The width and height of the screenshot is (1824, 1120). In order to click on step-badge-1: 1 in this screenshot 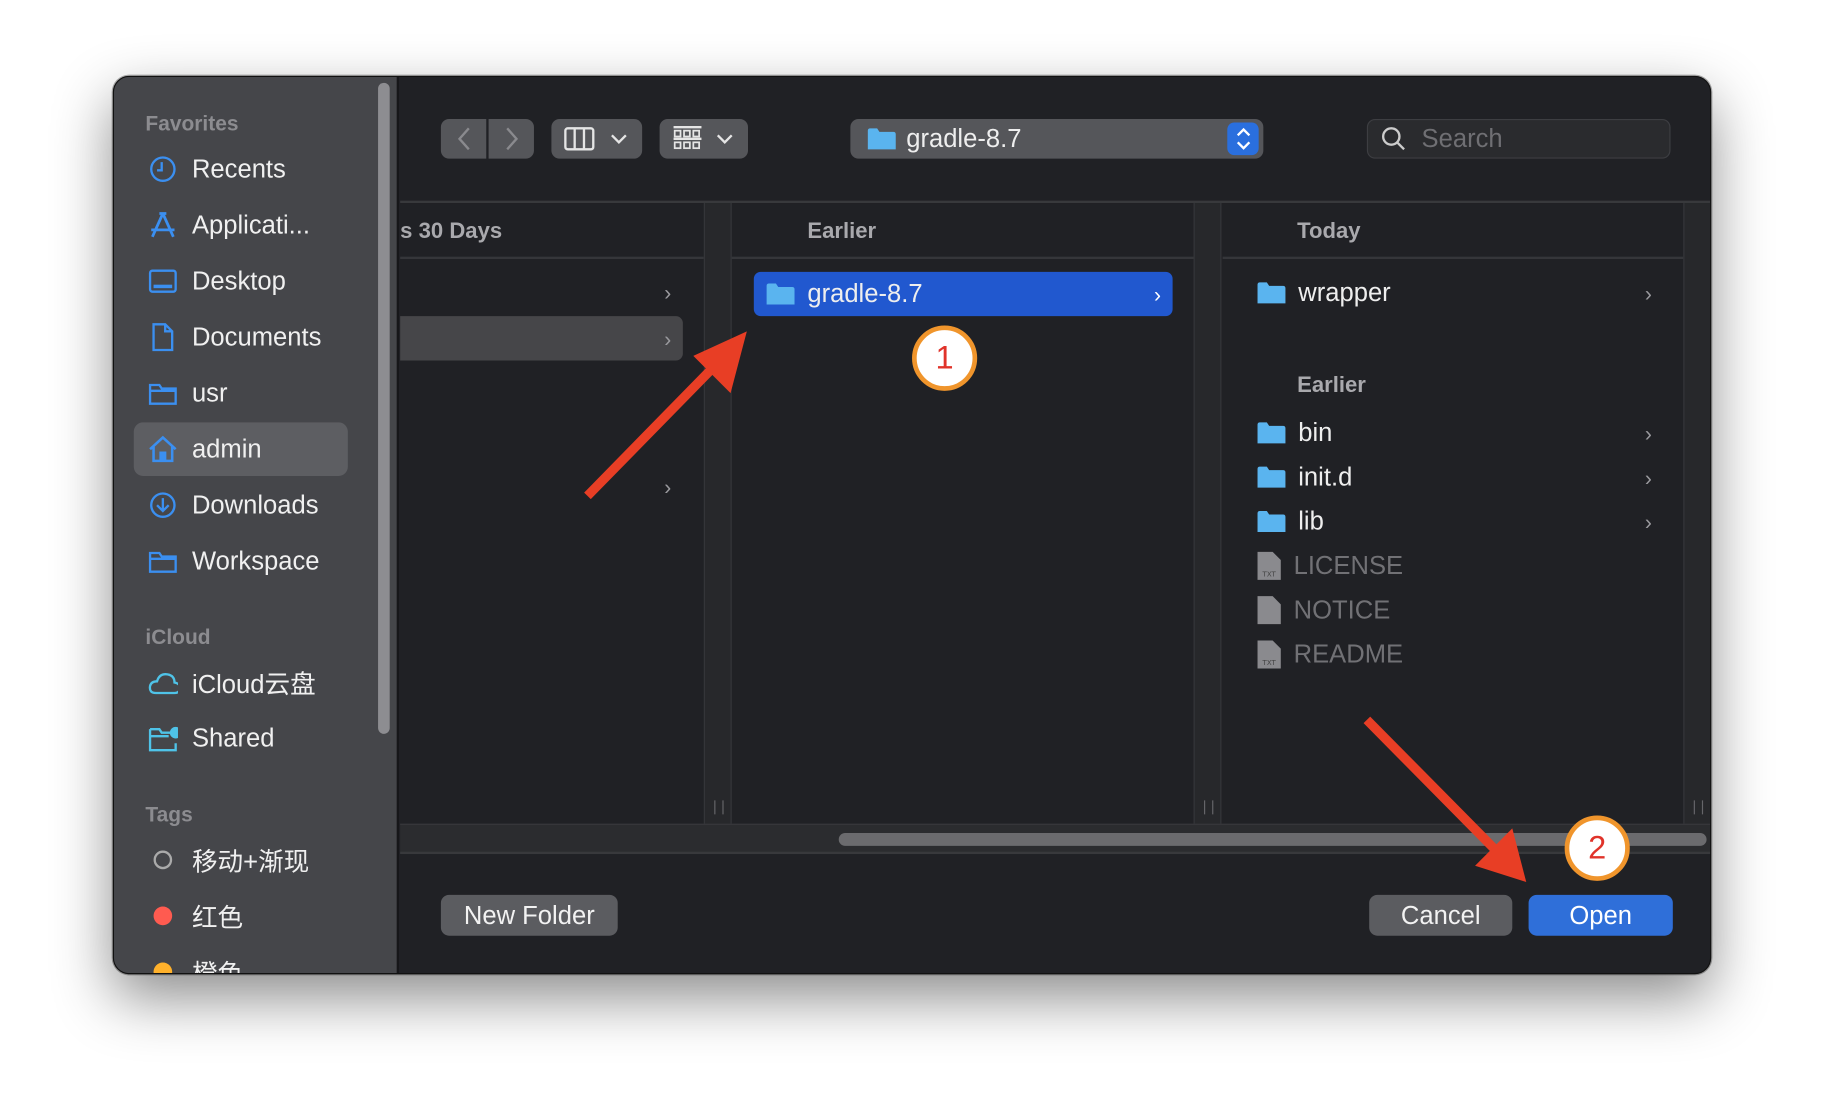, I will do `click(945, 358)`.